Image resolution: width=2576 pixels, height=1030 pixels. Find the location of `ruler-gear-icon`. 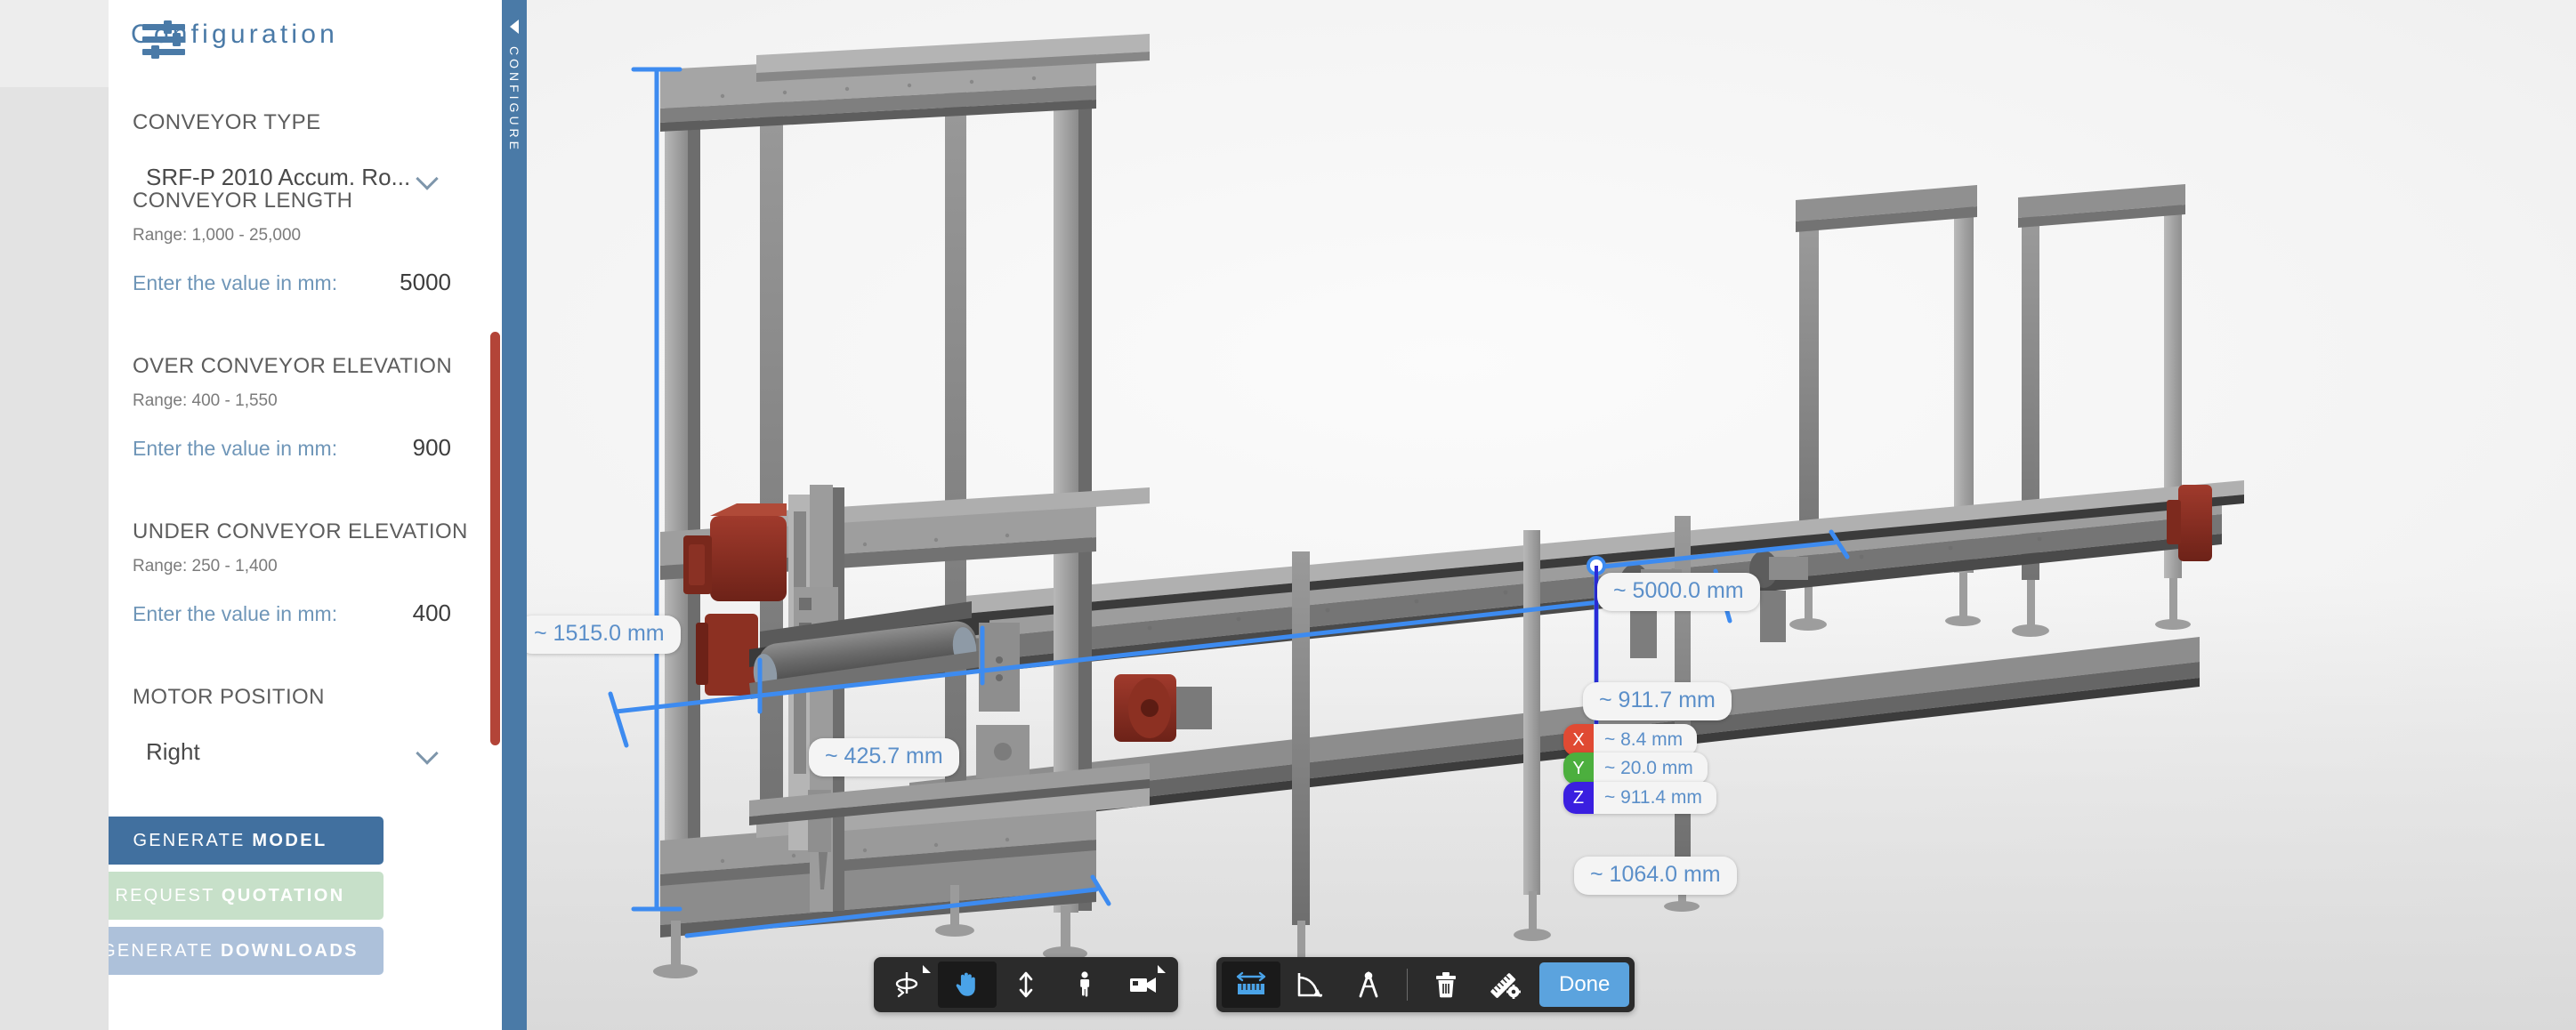

ruler-gear-icon is located at coordinates (1505, 986).